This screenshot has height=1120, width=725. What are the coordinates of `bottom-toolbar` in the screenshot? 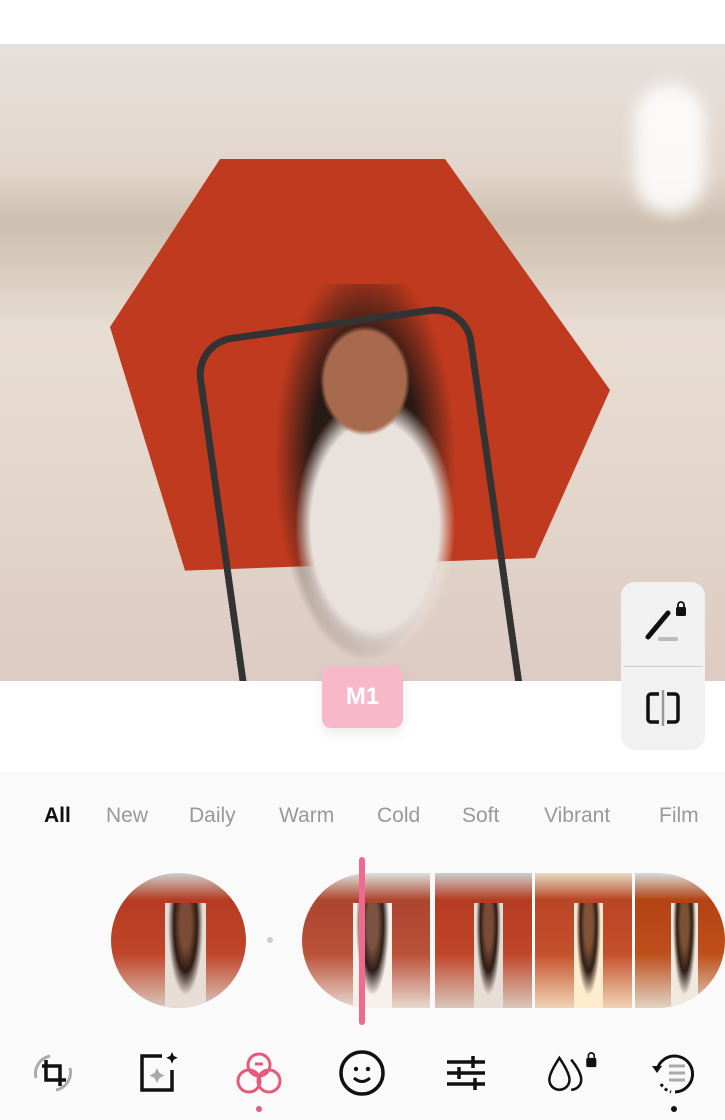 It's located at (362, 1078).